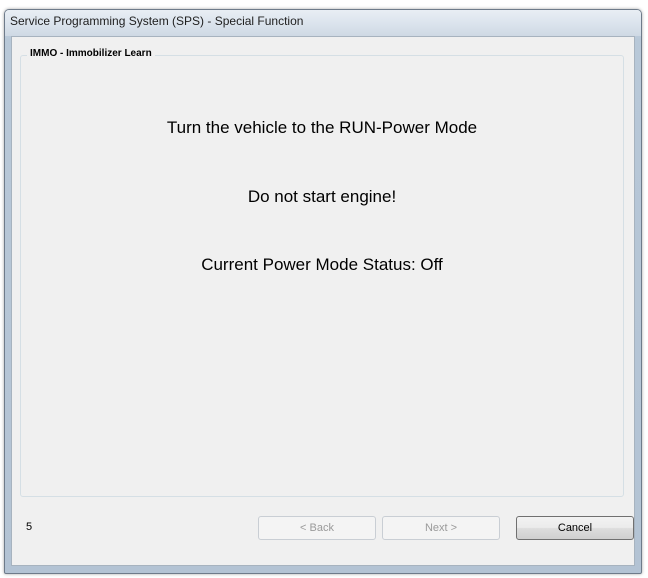  What do you see at coordinates (322, 196) in the screenshot?
I see `warning-text: Do not start engine!` at bounding box center [322, 196].